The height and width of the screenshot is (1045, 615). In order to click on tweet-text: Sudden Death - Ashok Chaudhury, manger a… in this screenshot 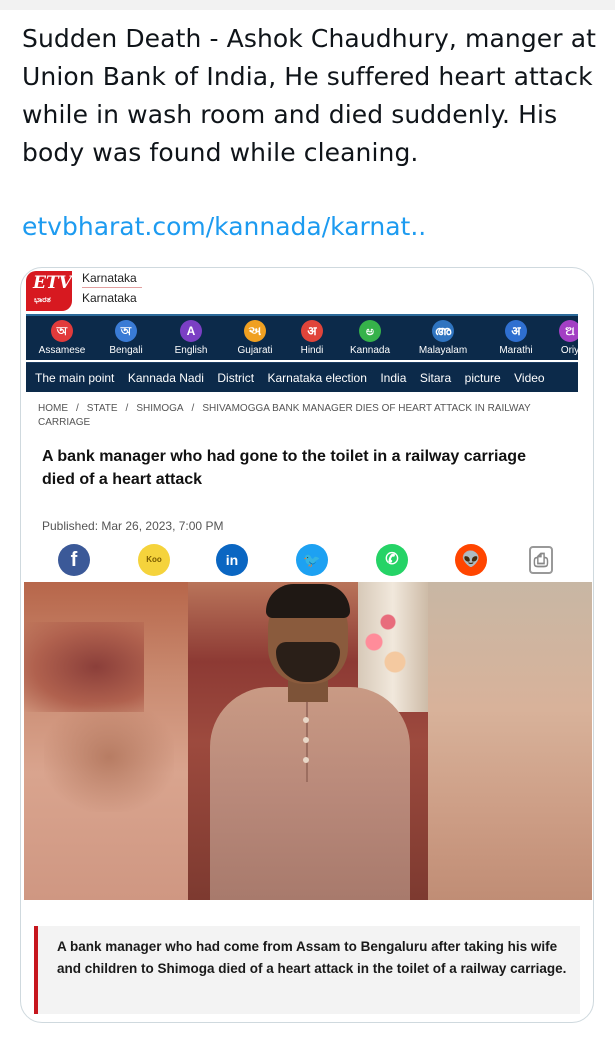, I will do `click(309, 95)`.